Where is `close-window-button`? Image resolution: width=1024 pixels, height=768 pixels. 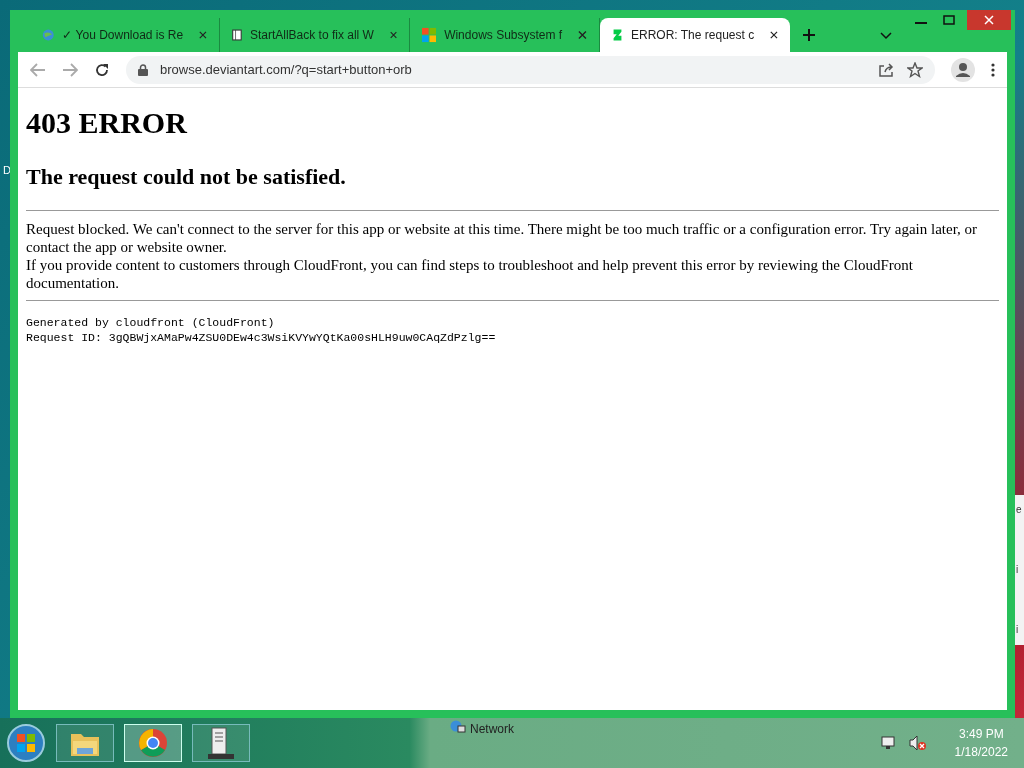 close-window-button is located at coordinates (989, 20).